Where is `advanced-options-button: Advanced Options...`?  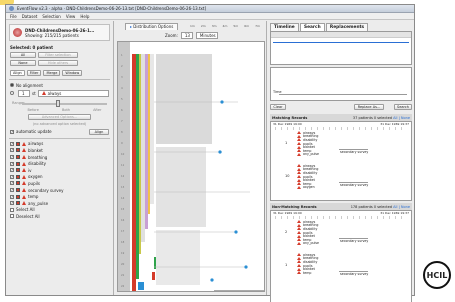
advanced-options-button: Advanced Options... is located at coordinates (59, 116).